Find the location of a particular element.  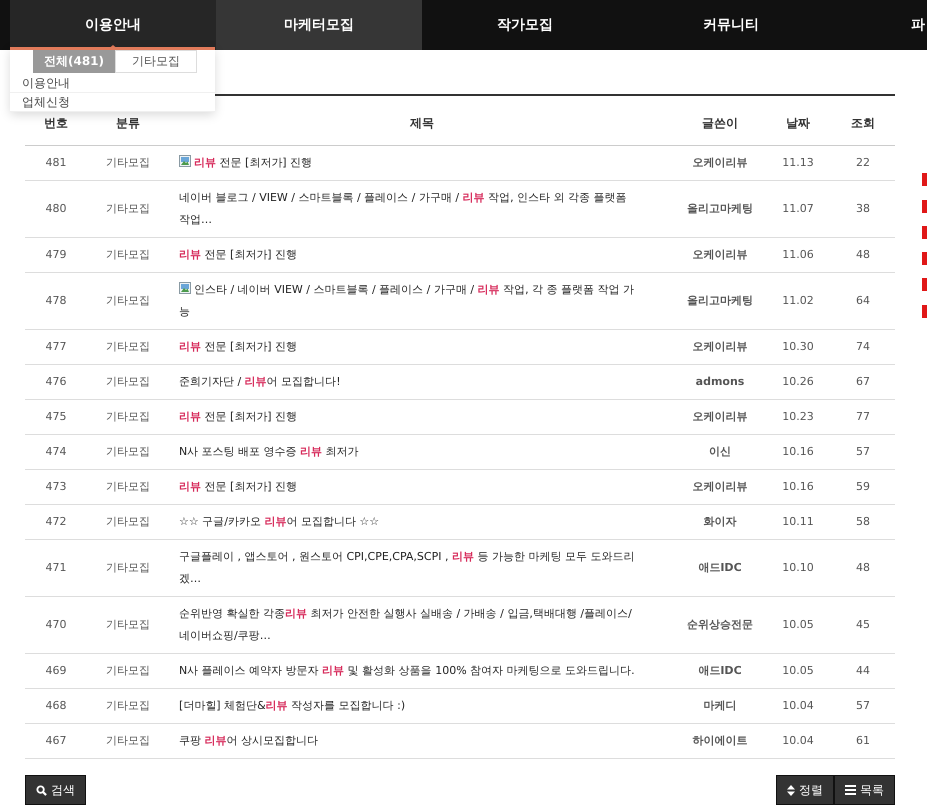

post-number: 471 is located at coordinates (56, 568).